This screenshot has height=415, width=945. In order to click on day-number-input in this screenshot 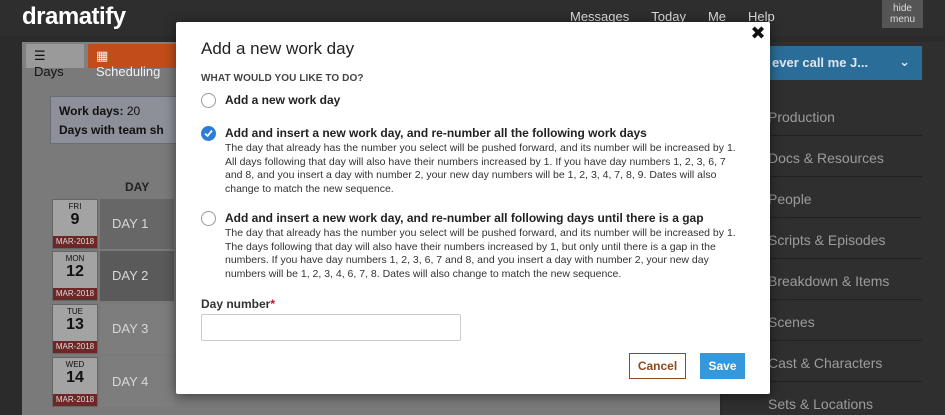, I will do `click(331, 327)`.